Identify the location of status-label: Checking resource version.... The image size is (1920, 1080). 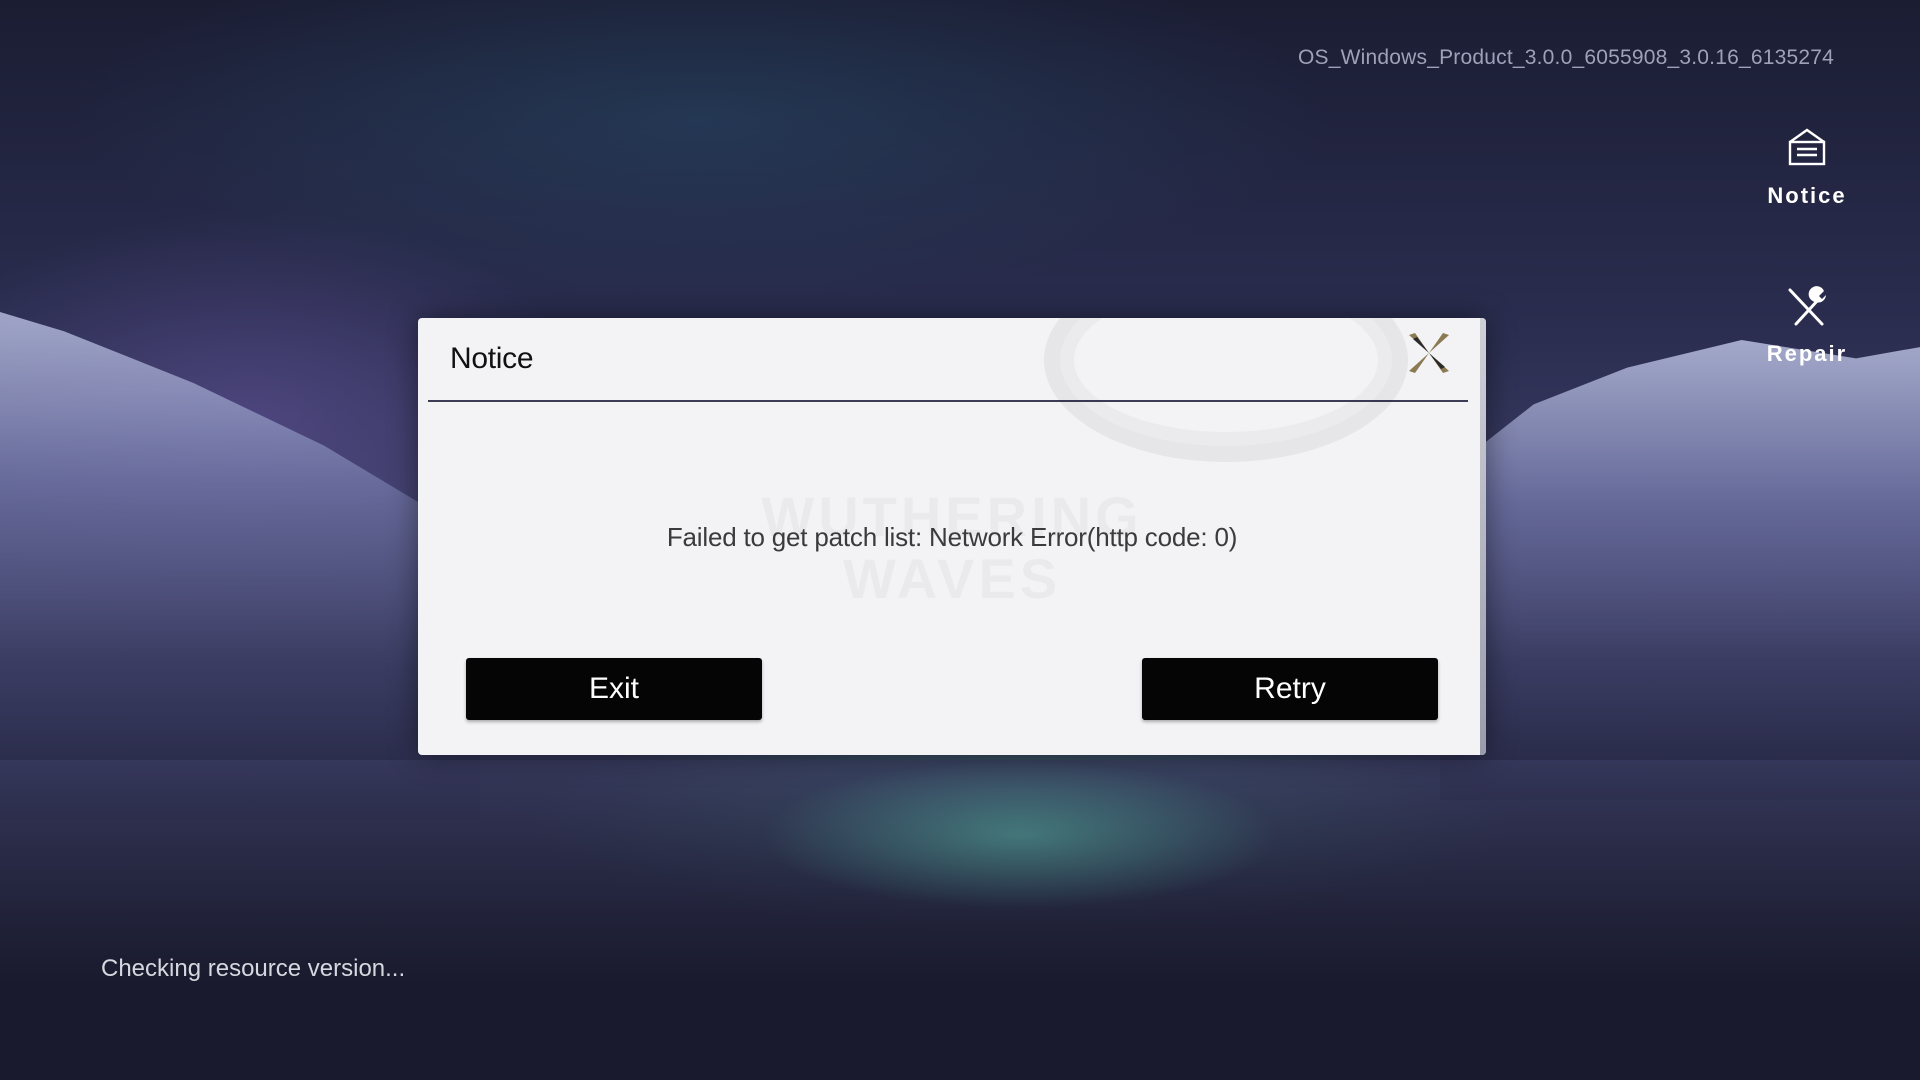
(253, 968).